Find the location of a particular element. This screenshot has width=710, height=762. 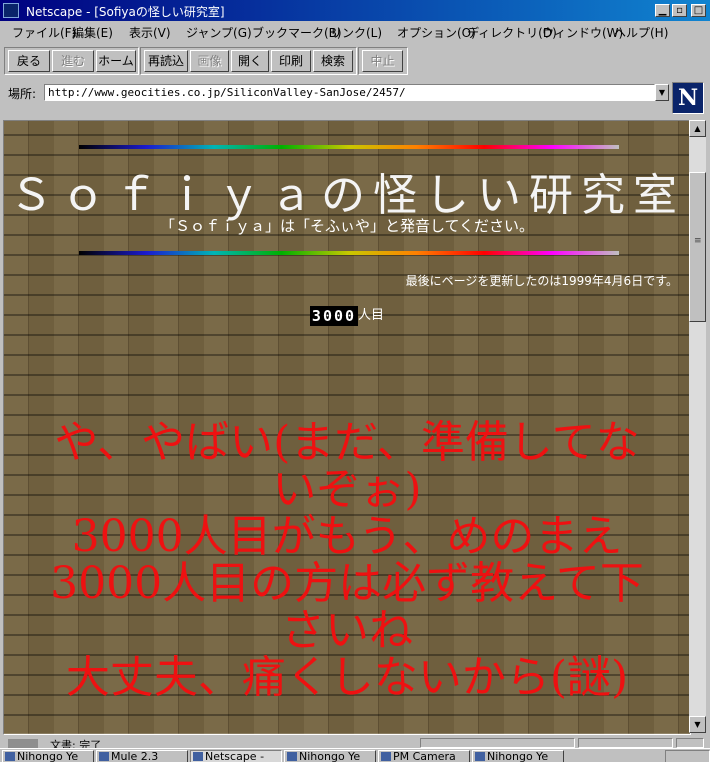

taskbar-item: PM Camera is located at coordinates (424, 756).